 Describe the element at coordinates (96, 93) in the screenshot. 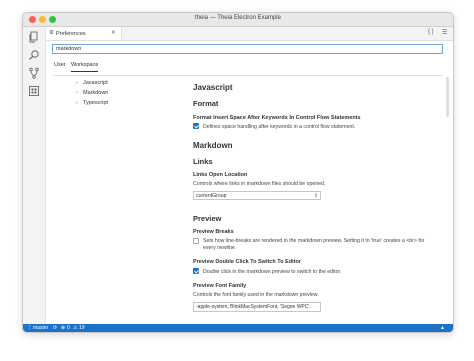

I see `tree-item-label: Markdown` at that location.